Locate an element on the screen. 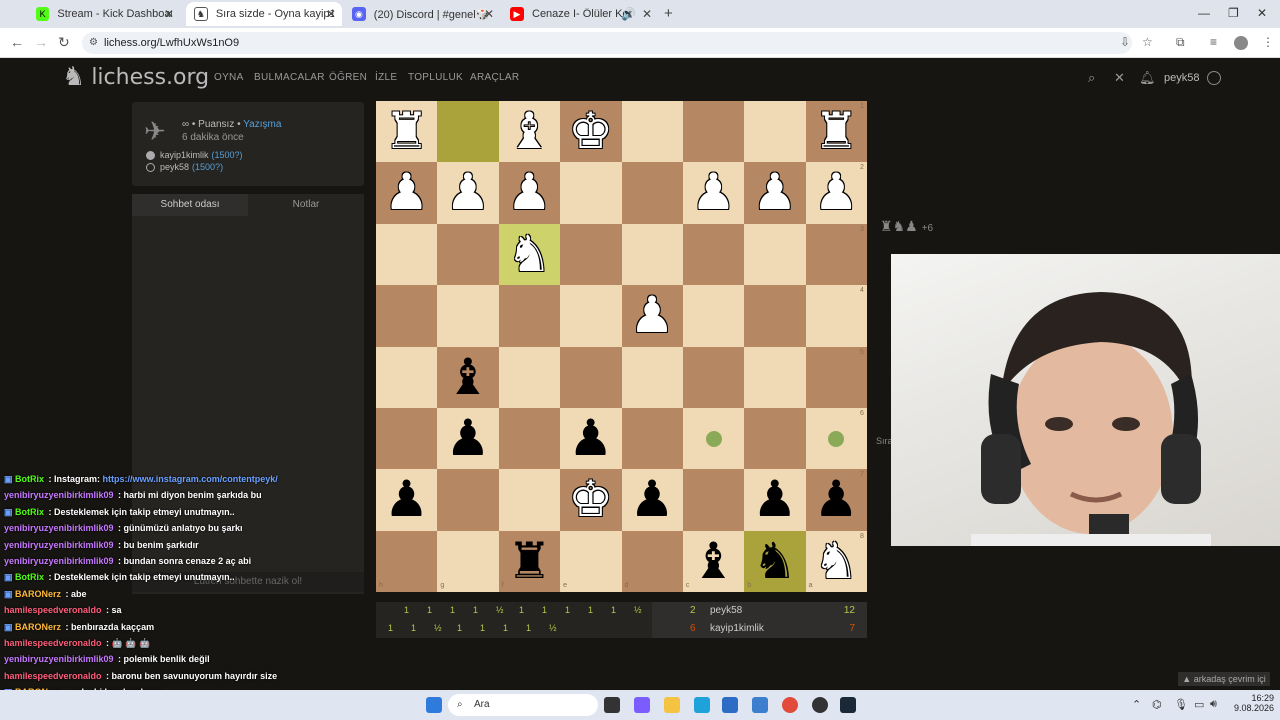 This screenshot has height=720, width=1280. forward-button: → is located at coordinates (41, 42).